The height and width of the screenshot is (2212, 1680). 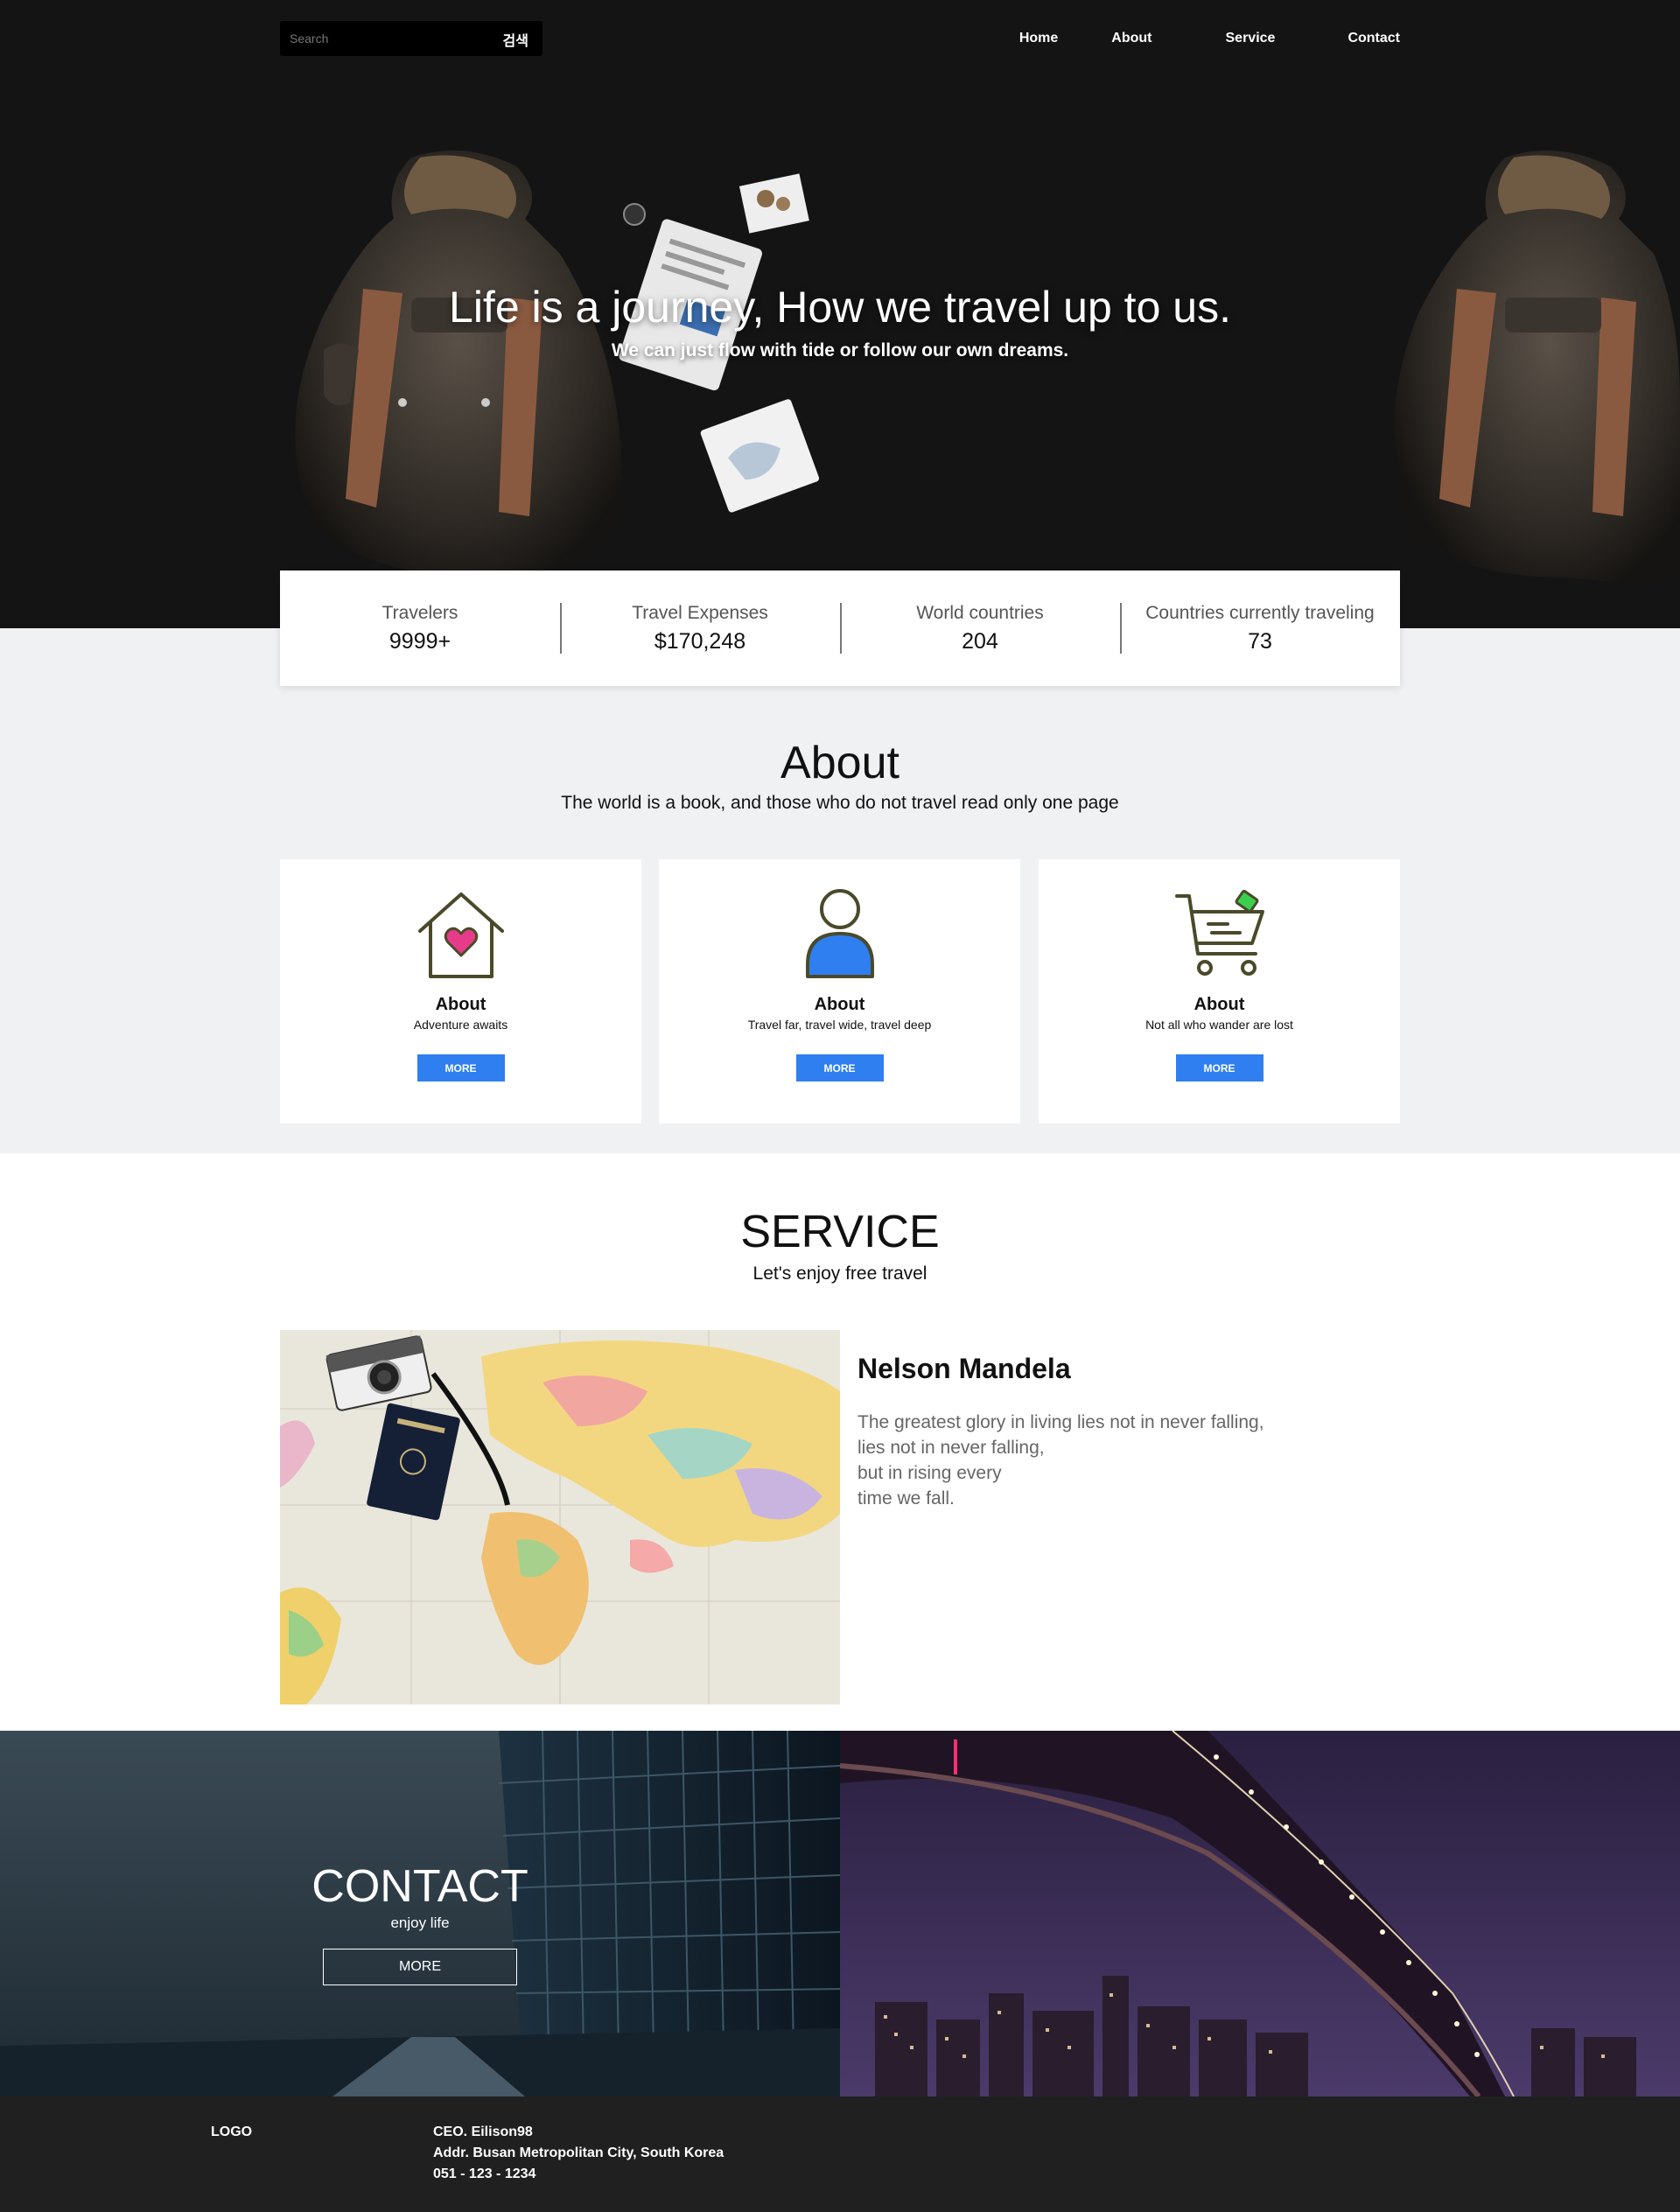 What do you see at coordinates (515, 39) in the screenshot?
I see `search-button: 검색` at bounding box center [515, 39].